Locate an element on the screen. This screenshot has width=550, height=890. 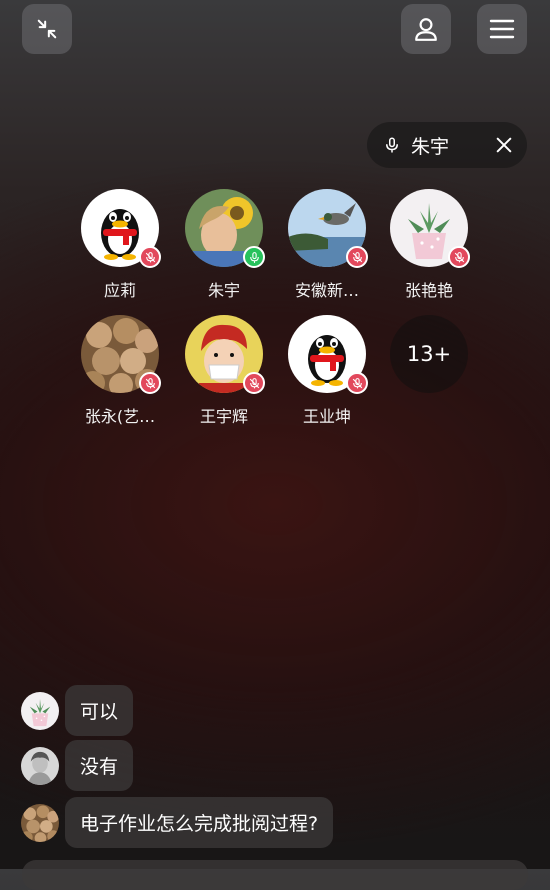
chat-message: 没有 is located at coordinates (77, 765).